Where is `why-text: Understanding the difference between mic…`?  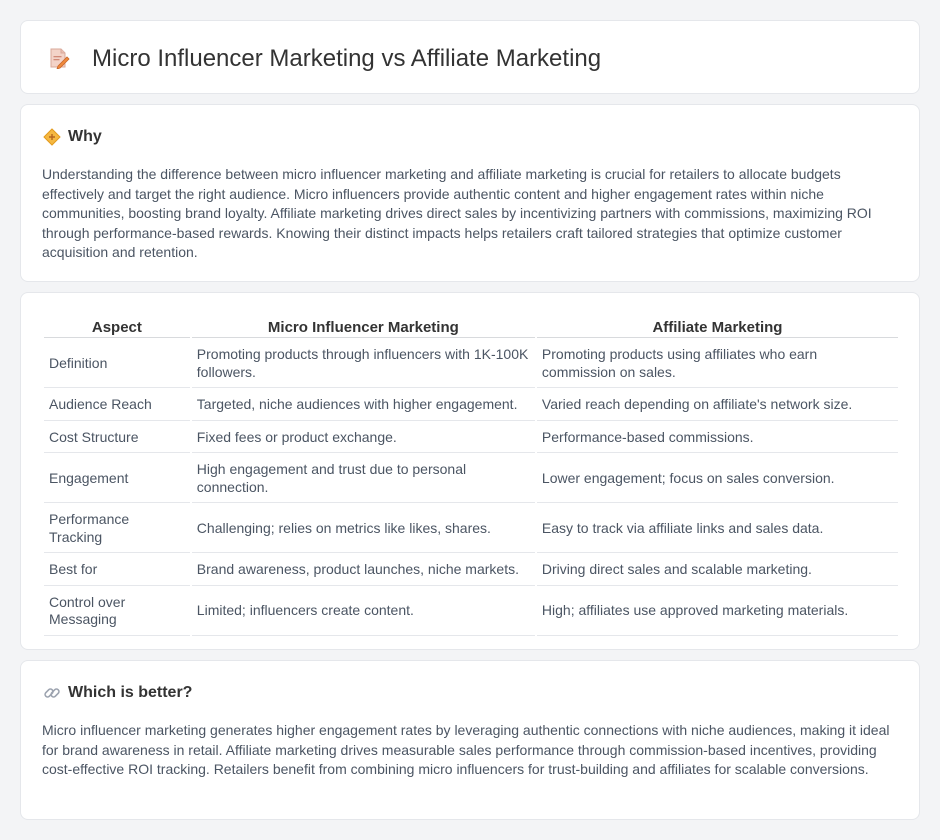
why-text: Understanding the difference between mic… is located at coordinates (457, 213).